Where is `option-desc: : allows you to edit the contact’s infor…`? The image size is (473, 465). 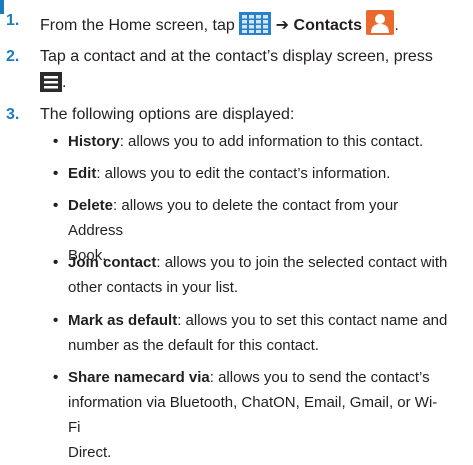
option-desc: : allows you to edit the contact’s infor… is located at coordinates (243, 173).